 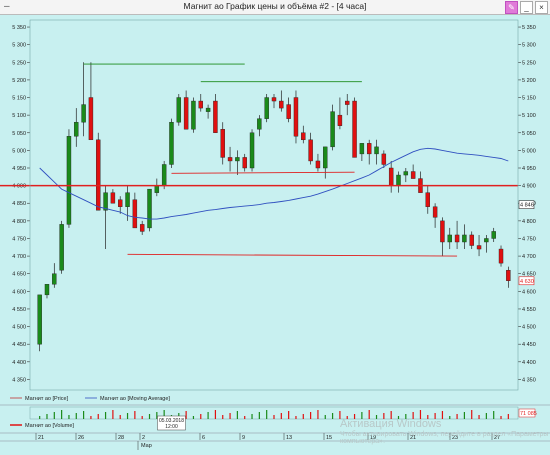 What do you see at coordinates (19, 328) in the screenshot?
I see `y-tick-label-left: 4 500` at bounding box center [19, 328].